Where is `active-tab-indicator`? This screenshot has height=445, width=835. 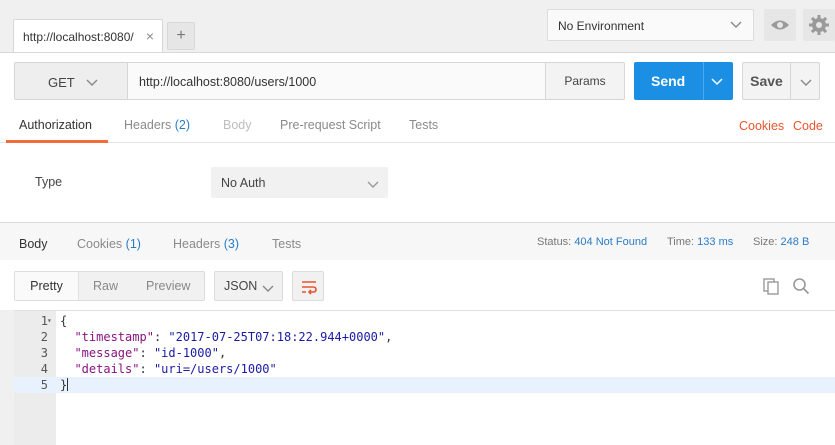 active-tab-indicator is located at coordinates (57, 141).